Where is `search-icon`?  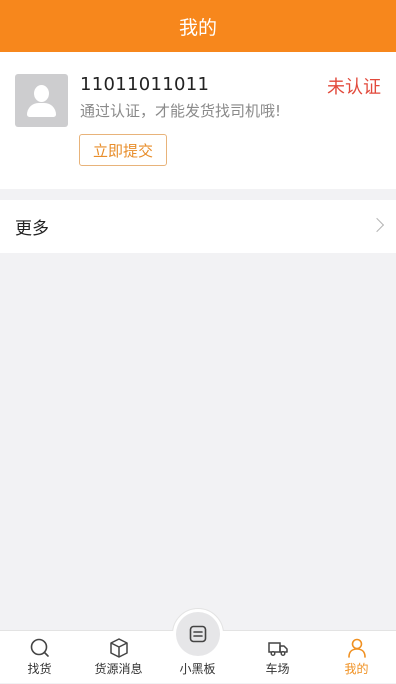
search-icon is located at coordinates (39, 647).